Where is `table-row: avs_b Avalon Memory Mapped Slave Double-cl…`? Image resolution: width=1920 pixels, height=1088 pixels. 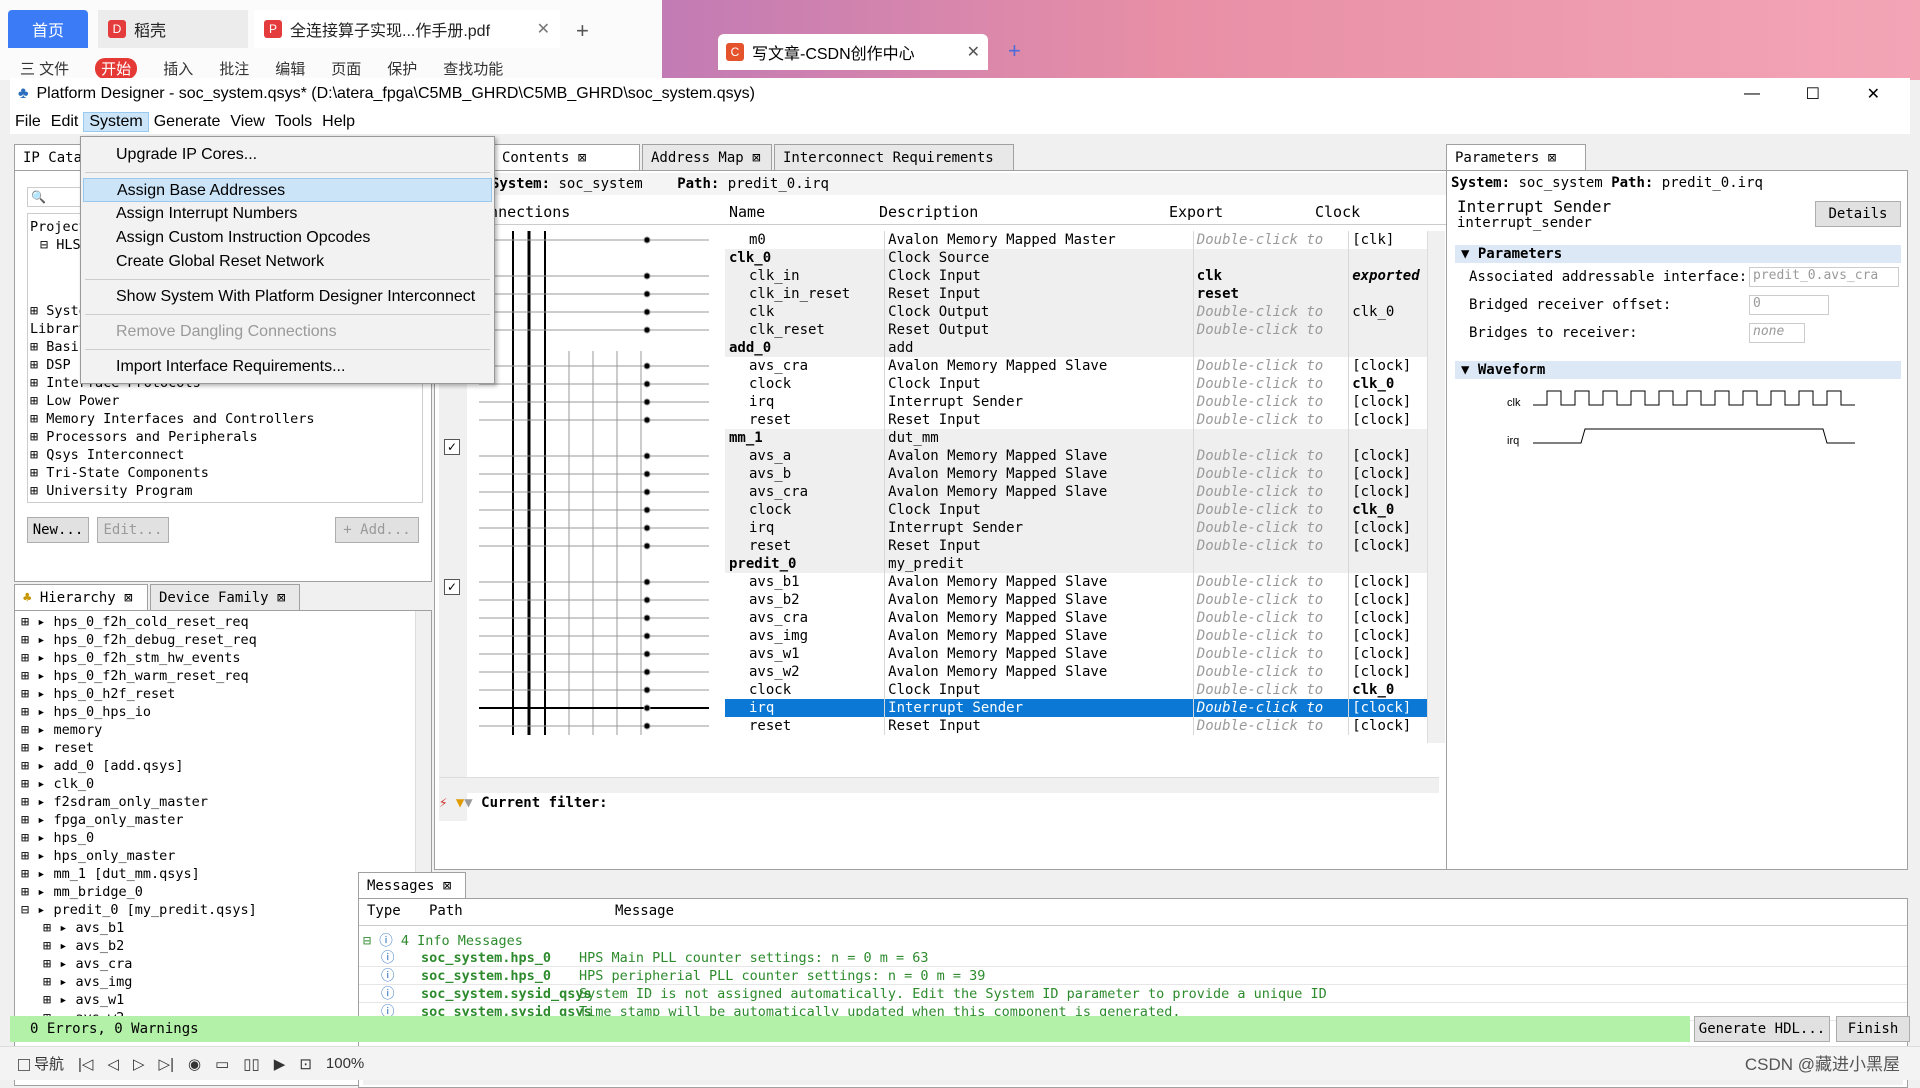
table-row: avs_b Avalon Memory Mapped Slave Double-cl… is located at coordinates (1085, 474).